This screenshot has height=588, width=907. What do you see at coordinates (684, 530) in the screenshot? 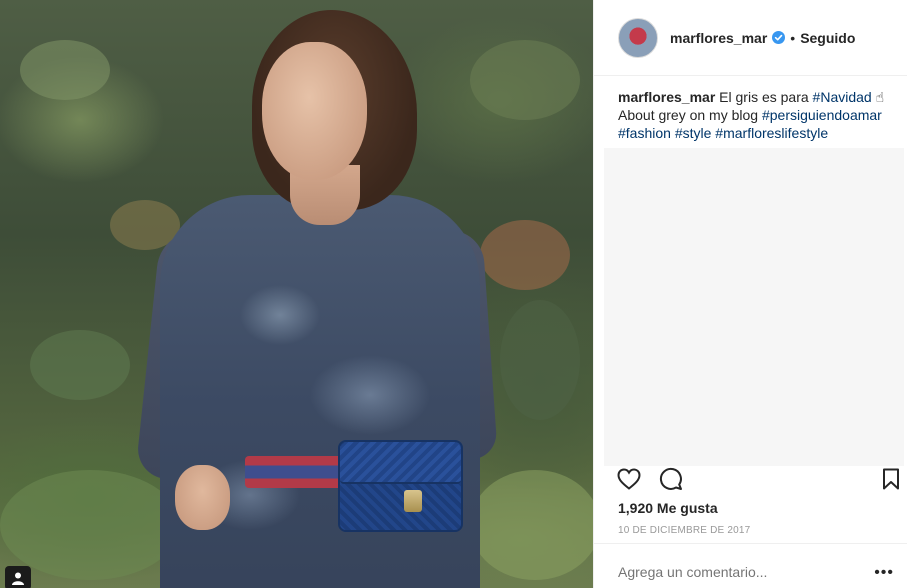
I see `post-date: 10 DE DICIEMBRE DE 2017` at bounding box center [684, 530].